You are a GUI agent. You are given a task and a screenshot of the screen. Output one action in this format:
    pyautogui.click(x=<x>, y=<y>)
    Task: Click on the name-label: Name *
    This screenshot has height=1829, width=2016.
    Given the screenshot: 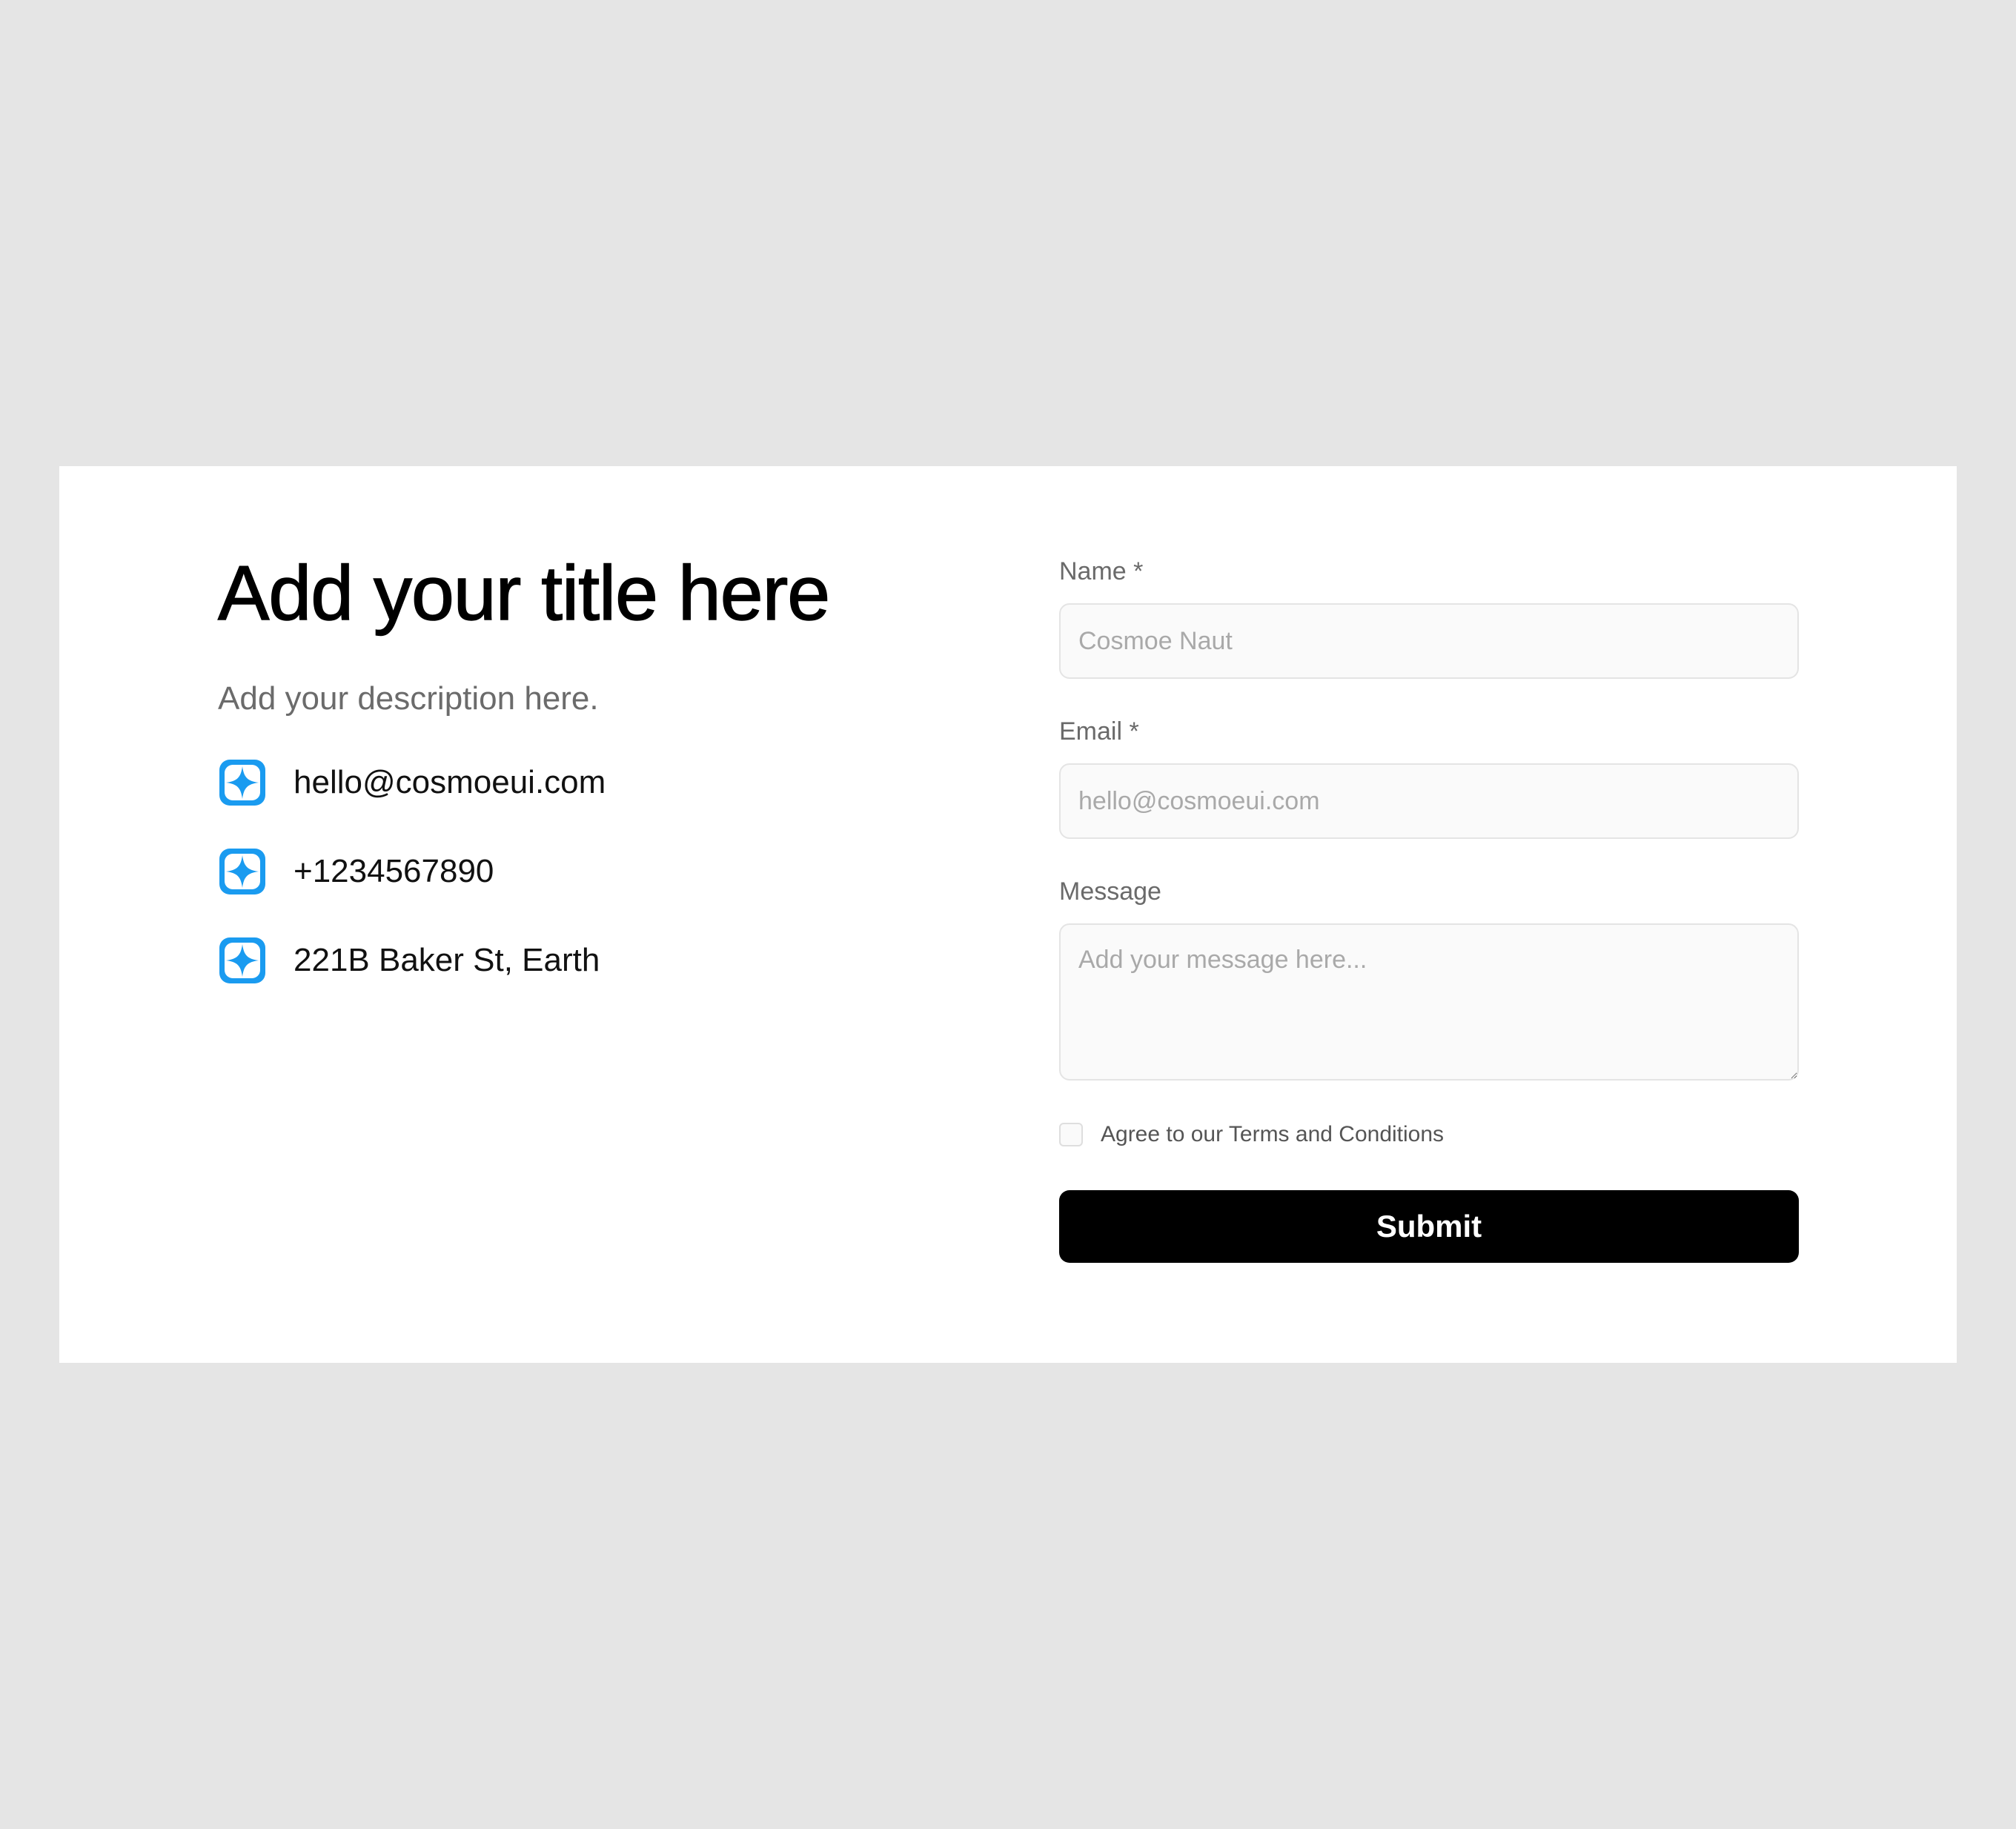 What is the action you would take?
    pyautogui.click(x=1101, y=571)
    